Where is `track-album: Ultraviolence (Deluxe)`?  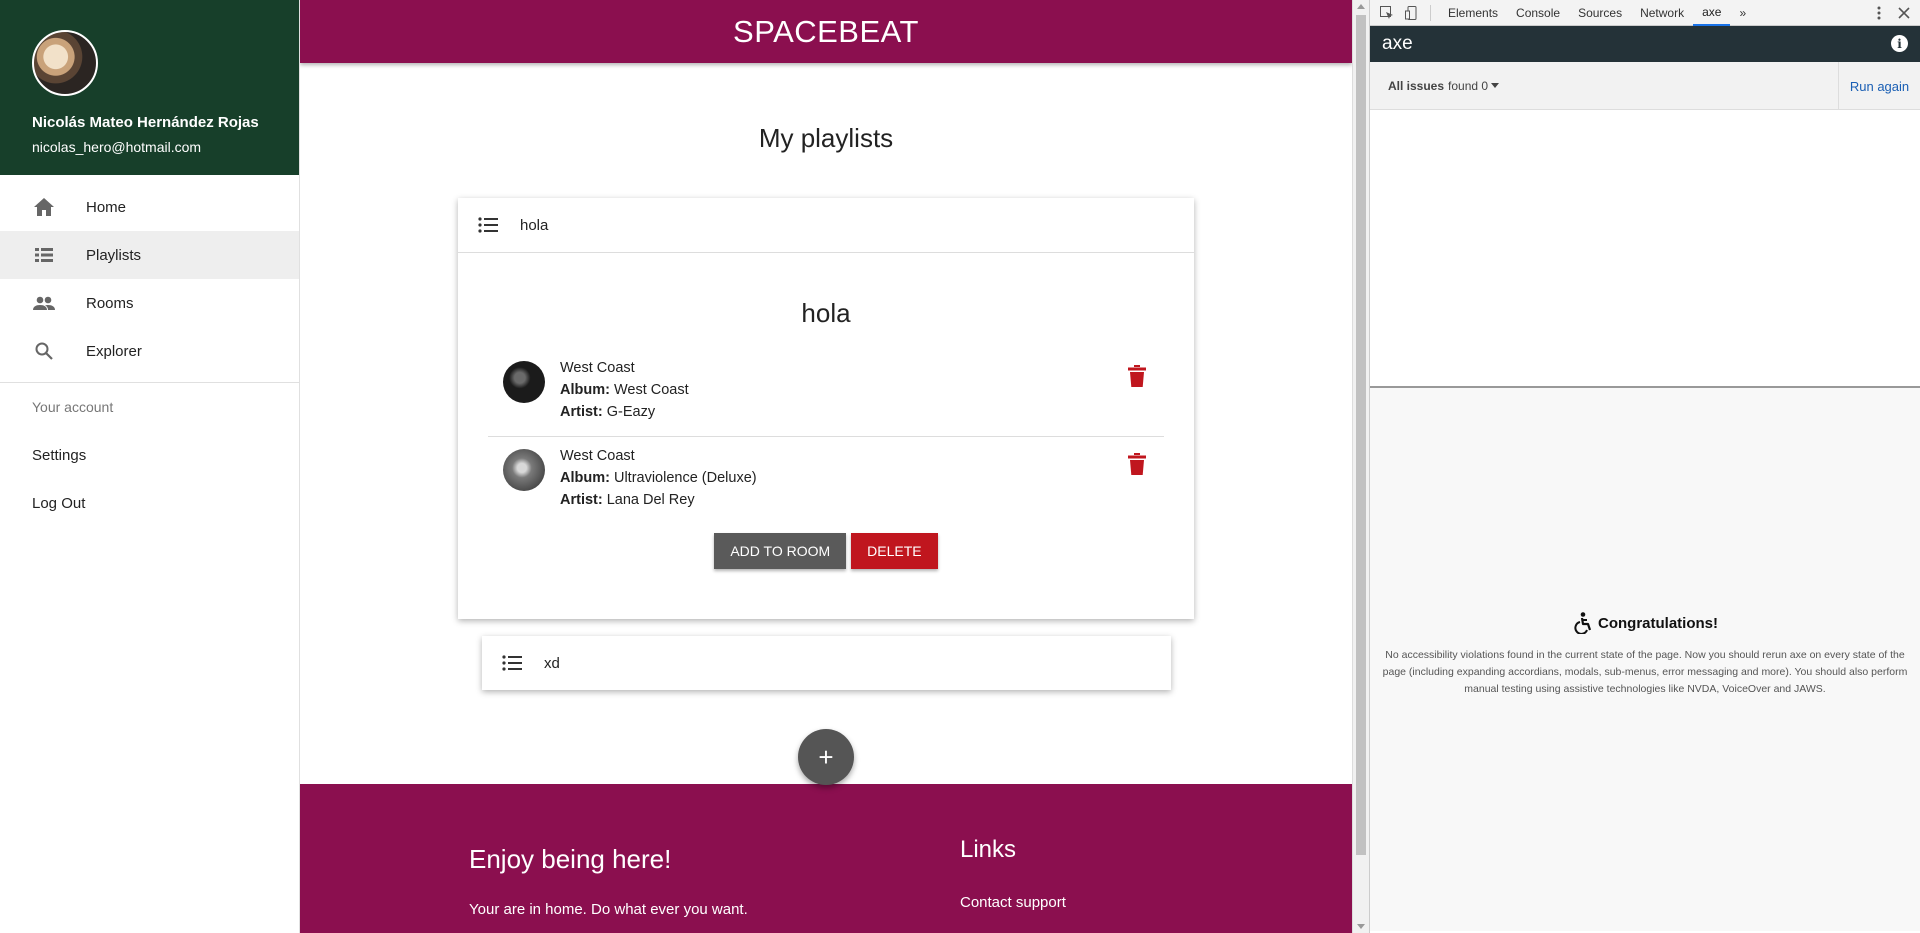
track-album: Ultraviolence (Deluxe) is located at coordinates (685, 478).